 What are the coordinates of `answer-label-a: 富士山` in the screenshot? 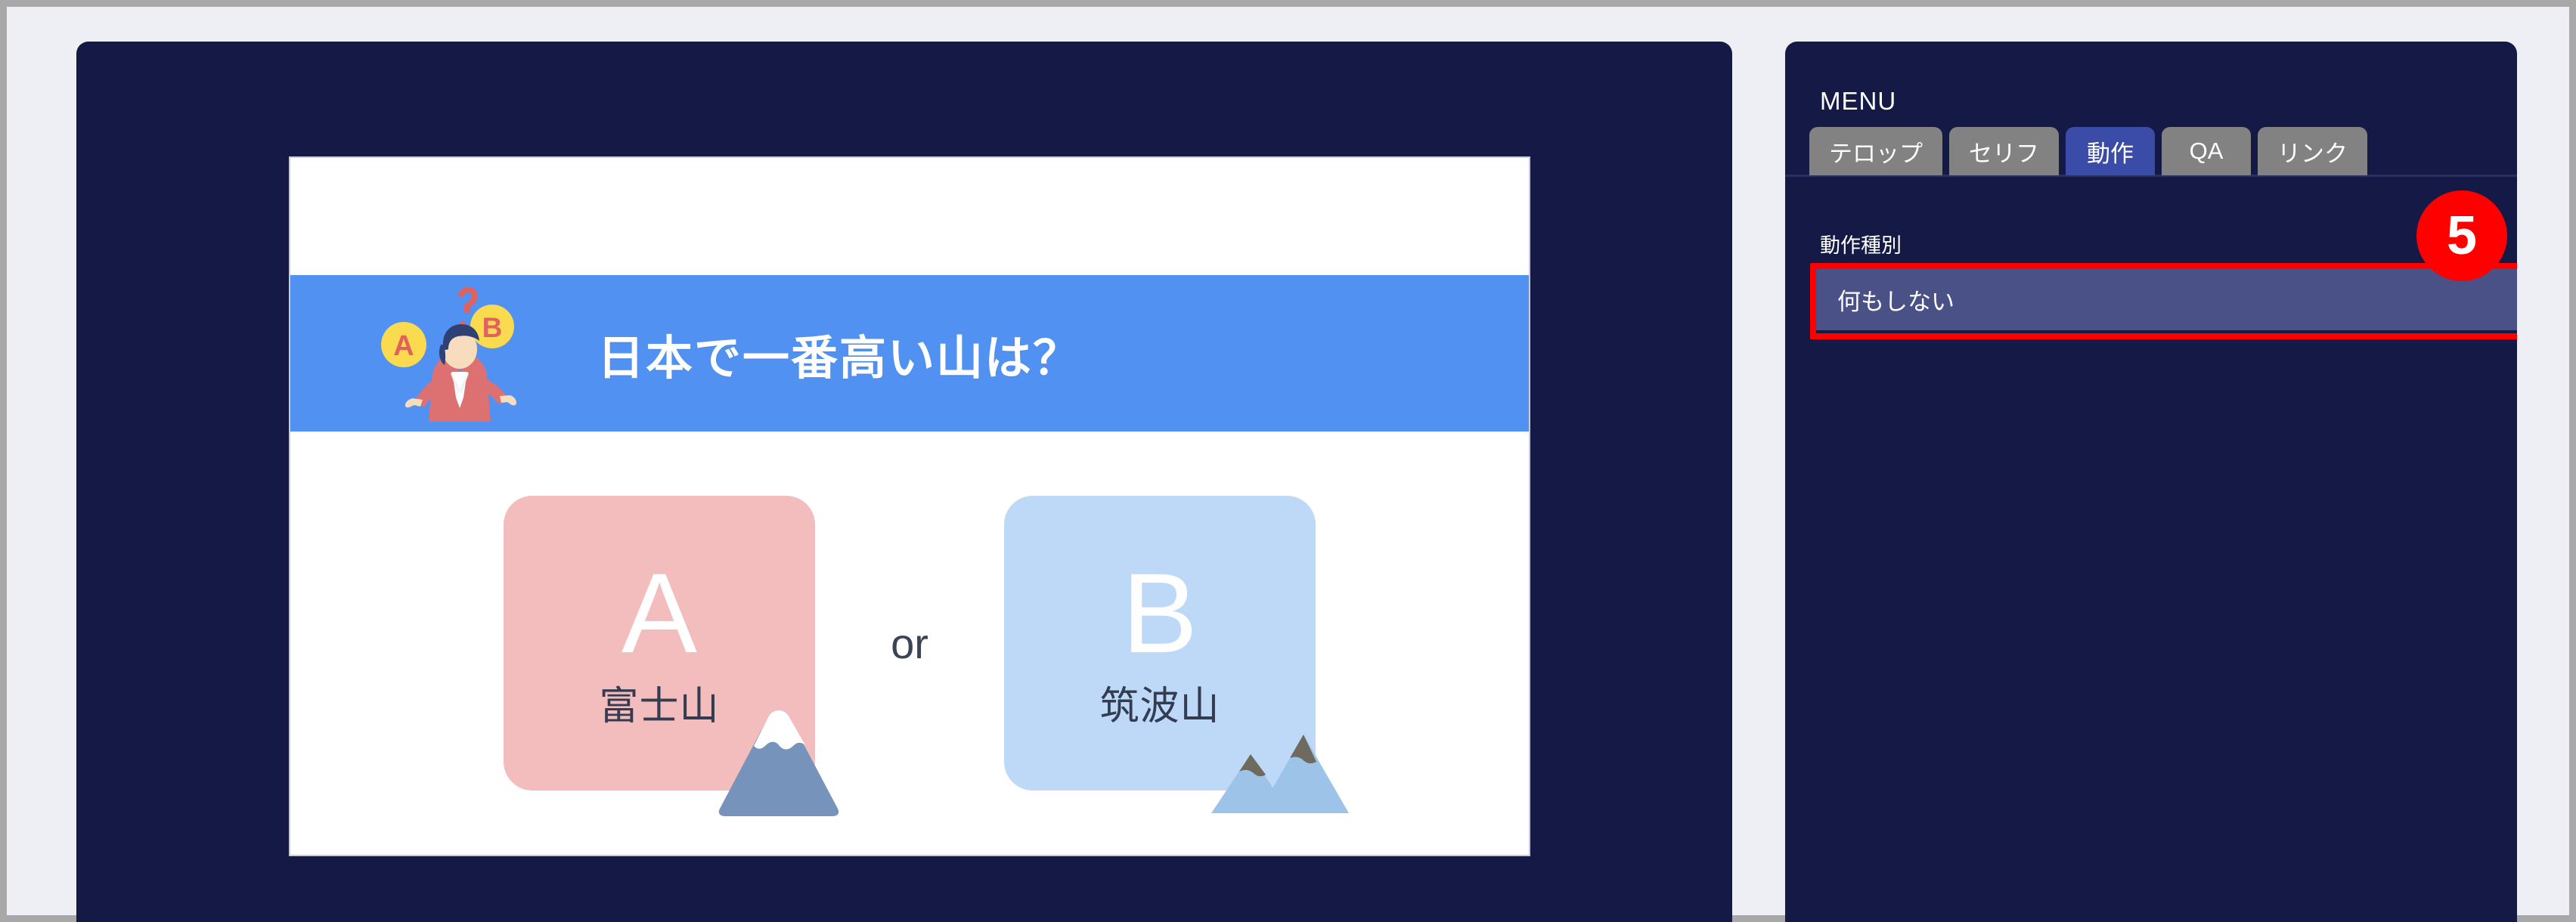 It's located at (660, 707).